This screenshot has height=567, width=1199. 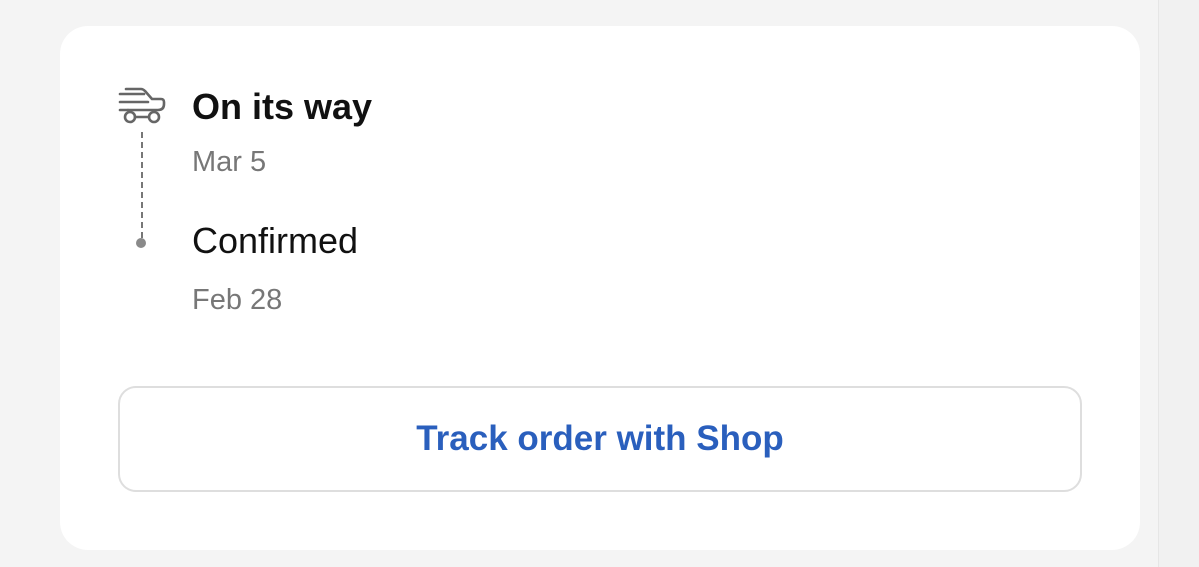 What do you see at coordinates (143, 107) in the screenshot?
I see `delivery-truck-icon` at bounding box center [143, 107].